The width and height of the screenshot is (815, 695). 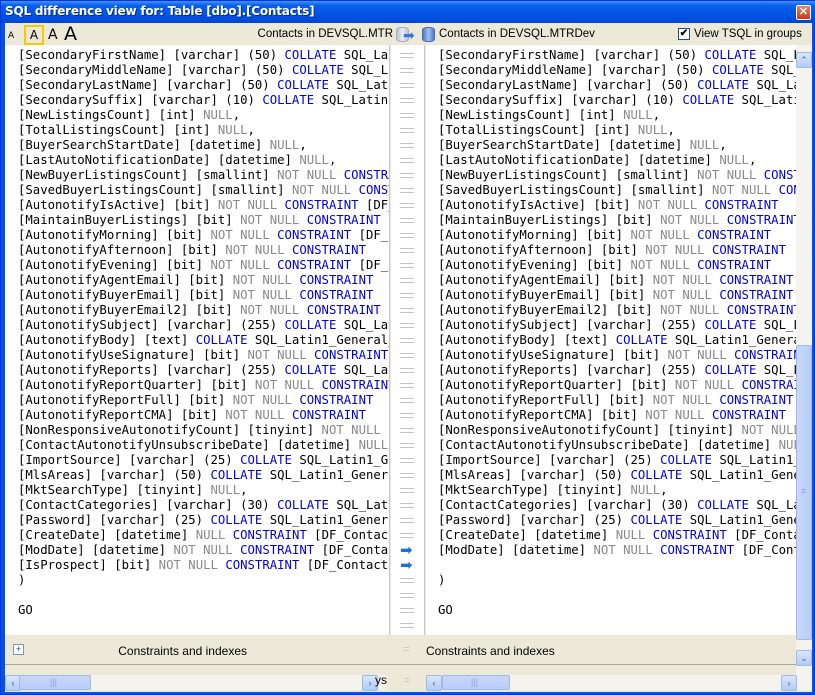 What do you see at coordinates (617, 145) in the screenshot?
I see `code-line: [BuyerSearchStartDate] [datetime] NULL,` at bounding box center [617, 145].